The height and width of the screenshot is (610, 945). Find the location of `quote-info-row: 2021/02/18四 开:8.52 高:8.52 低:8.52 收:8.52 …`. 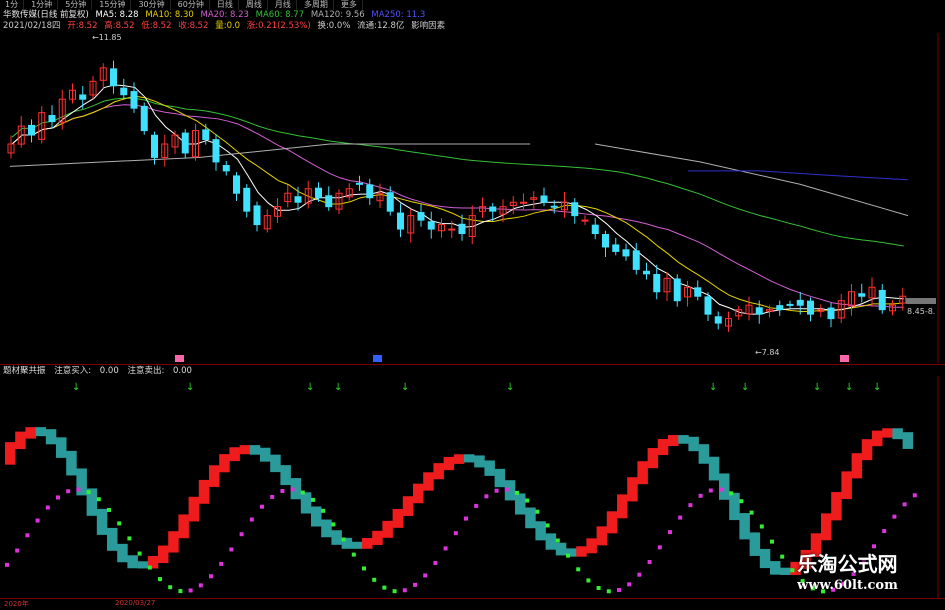

quote-info-row: 2021/02/18四 开:8.52 高:8.52 低:8.52 收:8.52 … is located at coordinates (226, 26).